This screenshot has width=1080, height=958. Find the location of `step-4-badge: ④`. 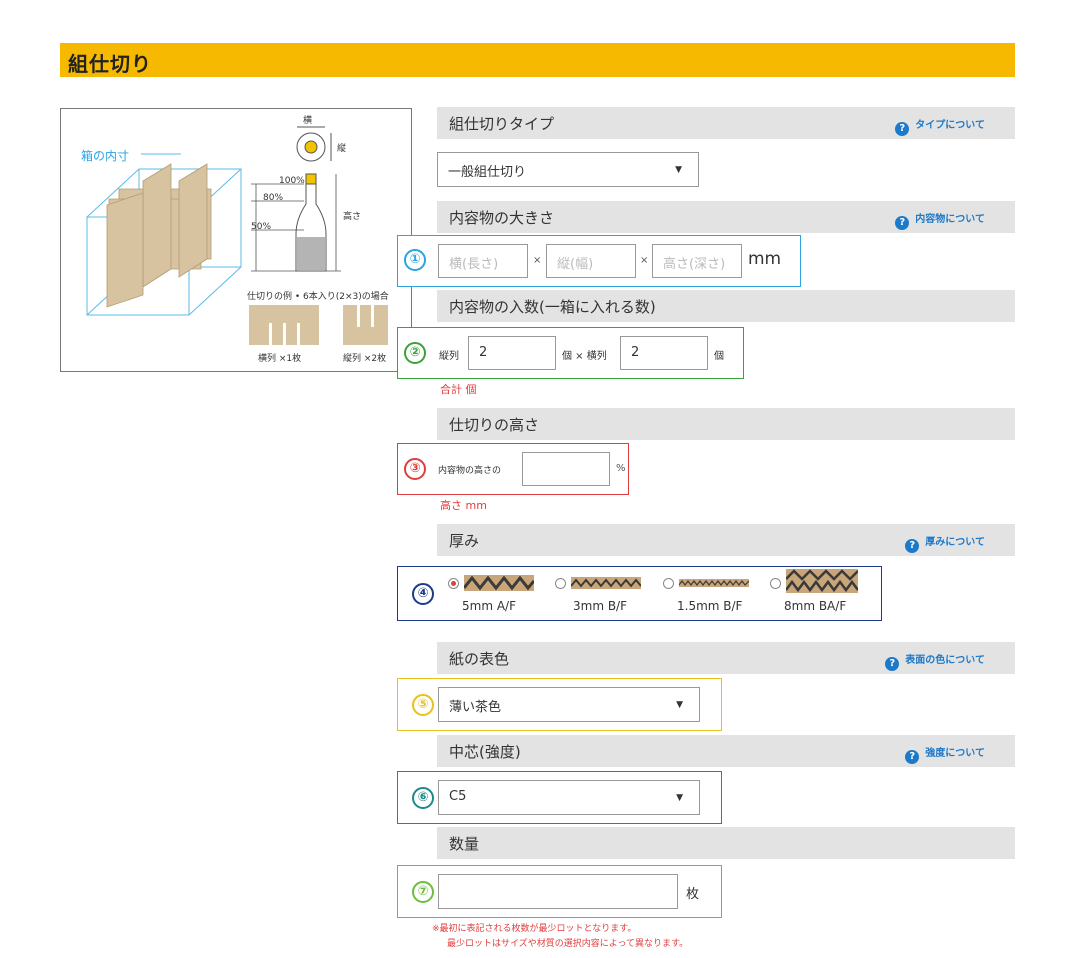

step-4-badge: ④ is located at coordinates (423, 594).